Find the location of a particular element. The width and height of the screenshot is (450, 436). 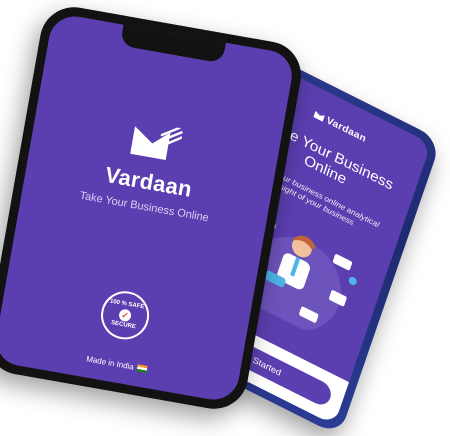

check-icon: ✓ is located at coordinates (125, 315).